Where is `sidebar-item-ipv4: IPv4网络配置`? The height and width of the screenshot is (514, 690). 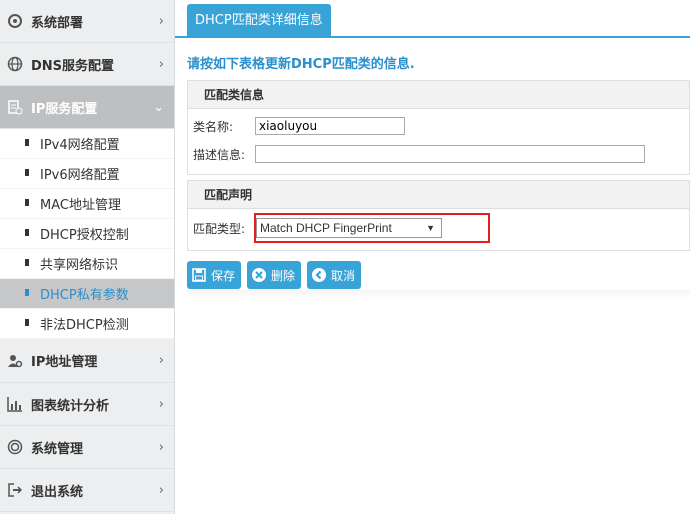
sidebar-item-ipv4: IPv4网络配置 is located at coordinates (87, 144).